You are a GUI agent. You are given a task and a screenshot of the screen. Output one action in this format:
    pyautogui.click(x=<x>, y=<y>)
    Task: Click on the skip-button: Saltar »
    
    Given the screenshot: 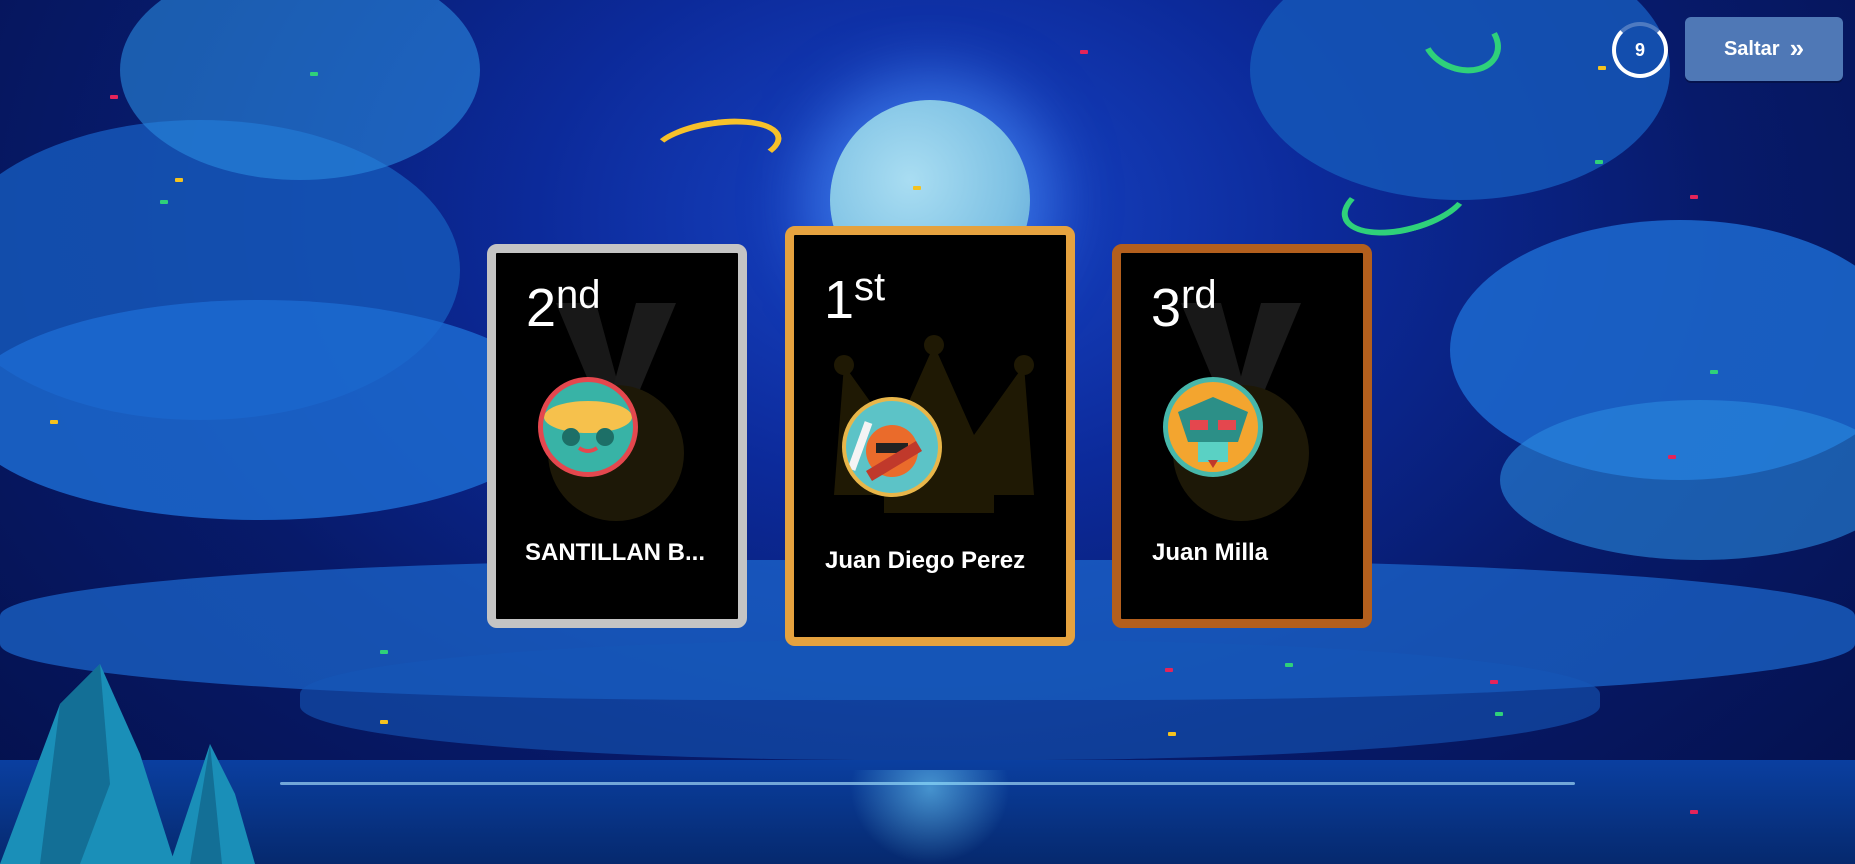 What is the action you would take?
    pyautogui.click(x=1764, y=49)
    